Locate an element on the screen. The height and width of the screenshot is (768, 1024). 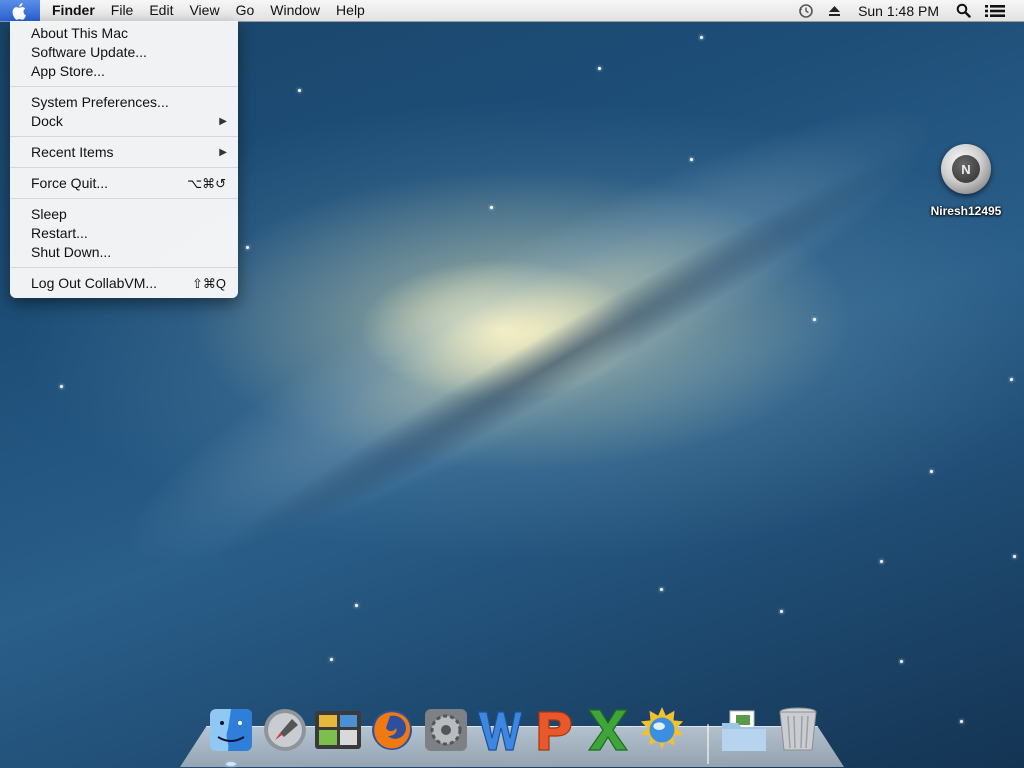
dock-running-indicator is located at coordinates (231, 764).